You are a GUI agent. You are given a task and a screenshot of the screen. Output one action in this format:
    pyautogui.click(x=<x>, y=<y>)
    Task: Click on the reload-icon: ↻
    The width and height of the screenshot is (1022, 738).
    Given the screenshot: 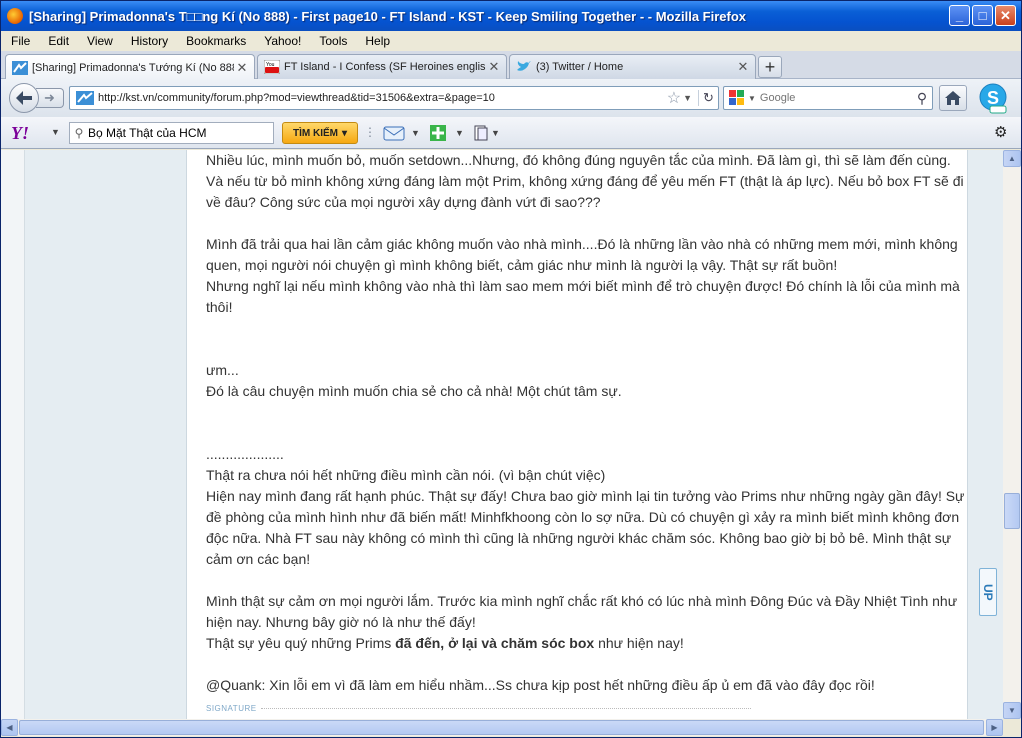 What is the action you would take?
    pyautogui.click(x=708, y=98)
    